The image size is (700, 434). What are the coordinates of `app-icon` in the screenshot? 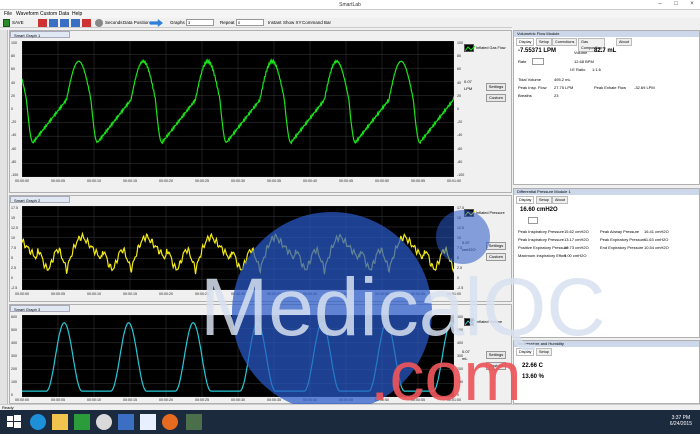 It's located at (126, 422).